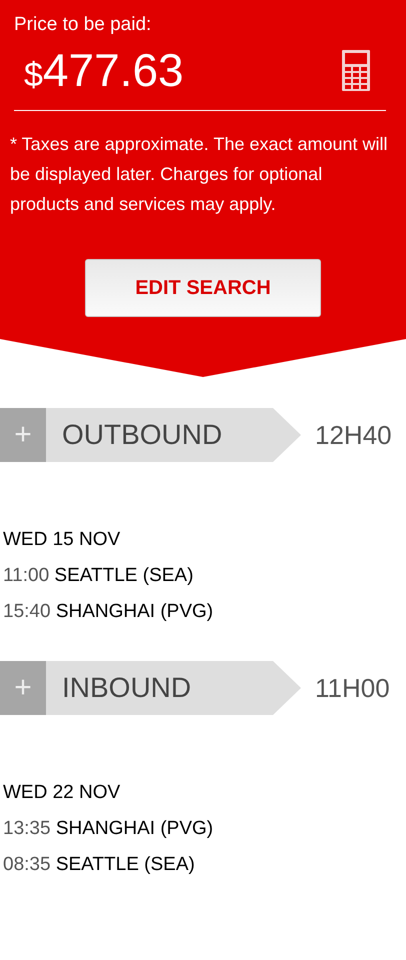 The height and width of the screenshot is (960, 406). What do you see at coordinates (113, 70) in the screenshot?
I see `price-amount: 477.63` at bounding box center [113, 70].